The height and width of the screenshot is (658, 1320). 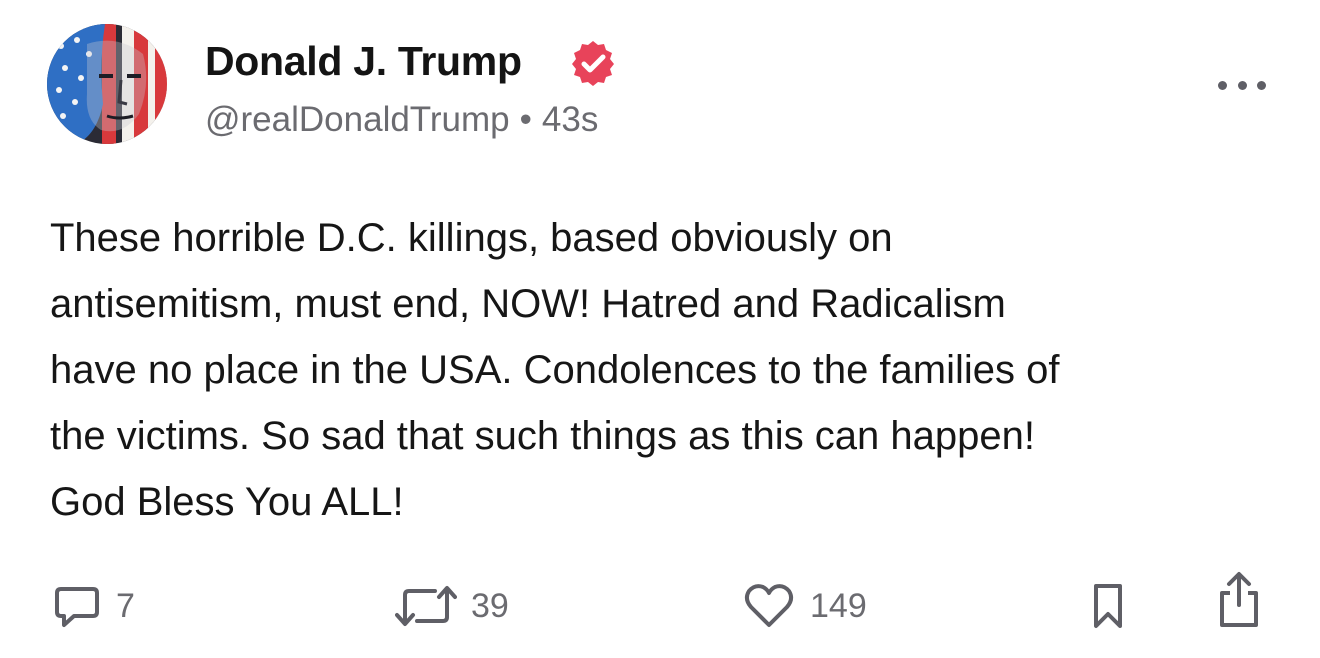 I want to click on repost-count: 39, so click(x=490, y=605).